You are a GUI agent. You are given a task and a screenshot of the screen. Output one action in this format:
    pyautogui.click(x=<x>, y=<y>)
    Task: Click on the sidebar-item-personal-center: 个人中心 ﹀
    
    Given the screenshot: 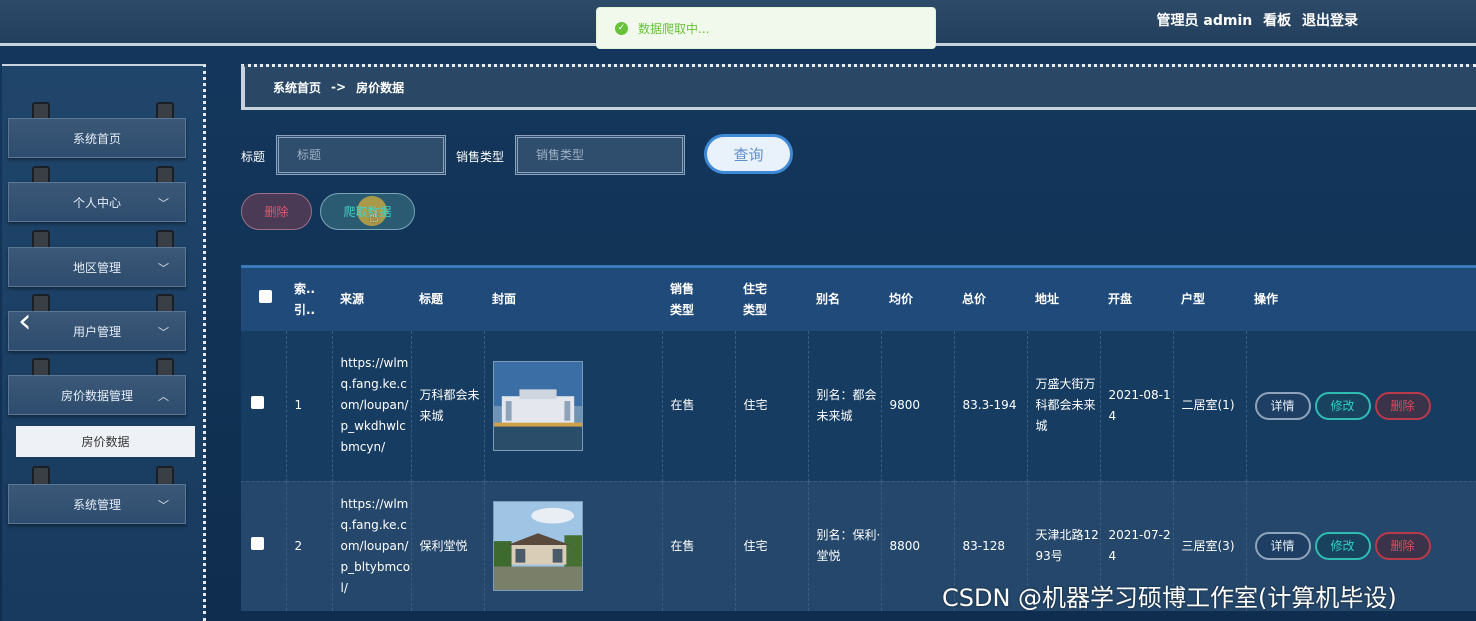 What is the action you would take?
    pyautogui.click(x=97, y=202)
    